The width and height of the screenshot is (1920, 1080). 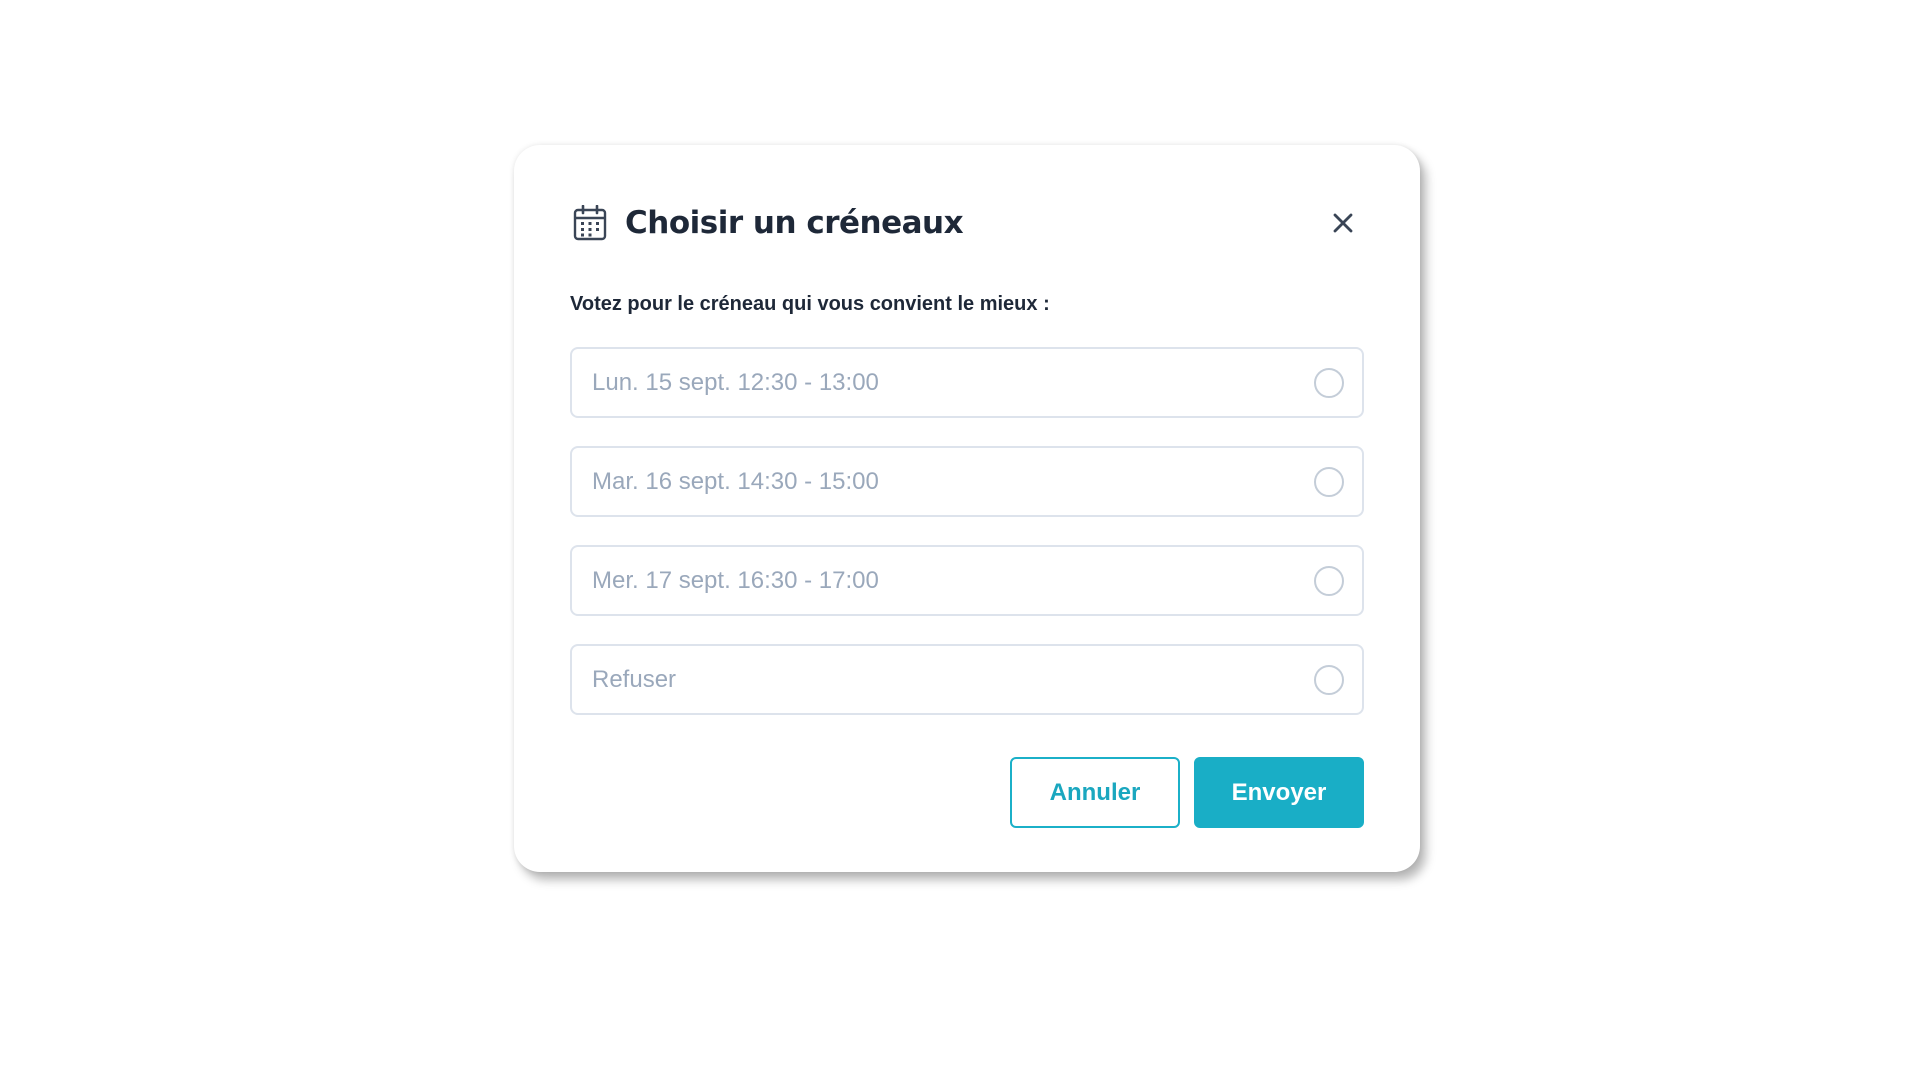 I want to click on close-icon, so click(x=1343, y=223).